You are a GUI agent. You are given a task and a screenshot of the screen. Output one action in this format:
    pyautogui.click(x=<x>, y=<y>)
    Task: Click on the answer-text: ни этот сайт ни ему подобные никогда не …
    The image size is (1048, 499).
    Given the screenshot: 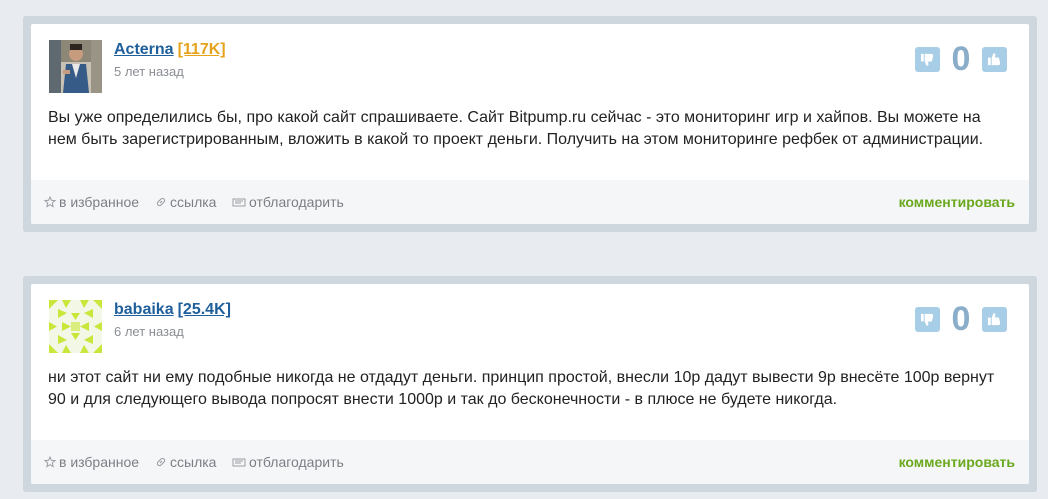 What is the action you would take?
    pyautogui.click(x=521, y=388)
    